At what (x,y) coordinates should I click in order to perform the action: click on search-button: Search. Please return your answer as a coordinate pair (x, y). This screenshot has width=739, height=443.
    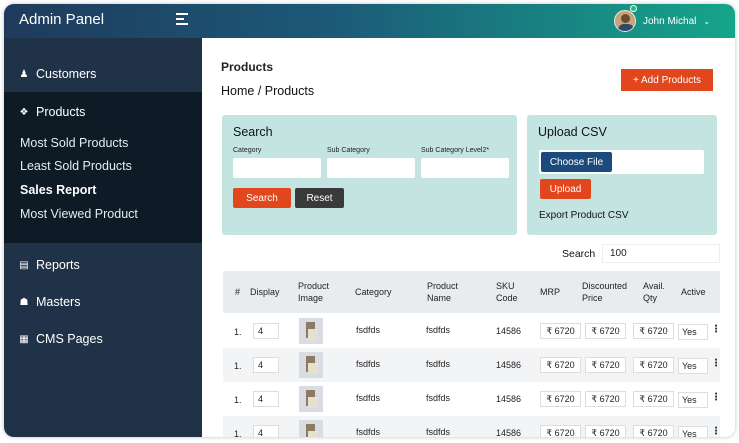
    Looking at the image, I should click on (262, 198).